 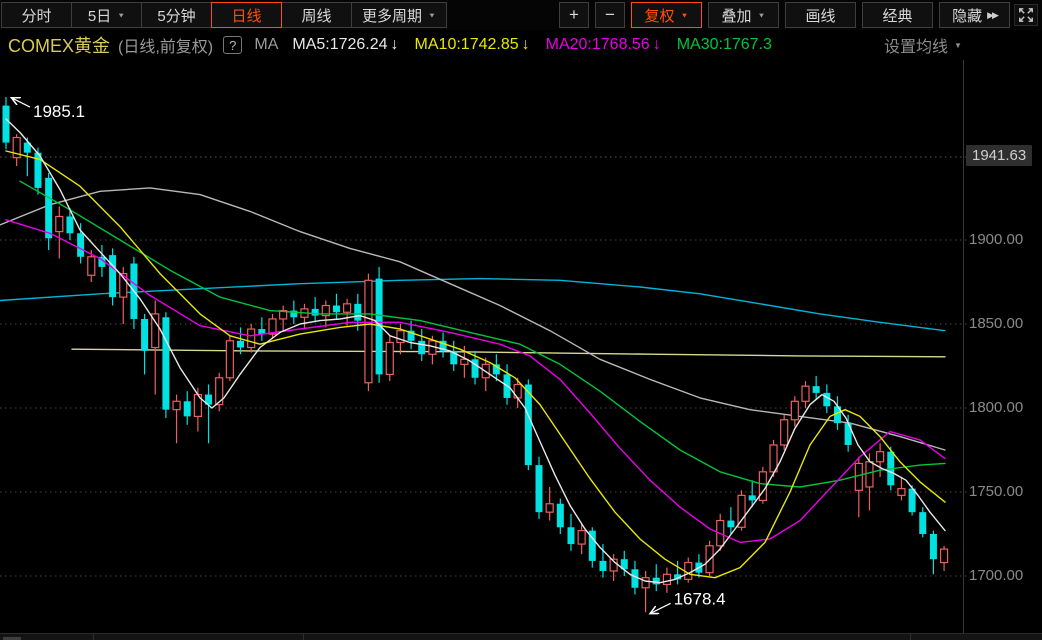 I want to click on down-arrow-icon: ↓, so click(x=656, y=44).